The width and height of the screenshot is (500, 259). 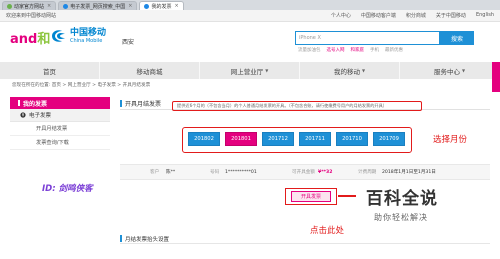 I want to click on period-value: 2018年1月1日至1月31日, so click(x=409, y=172).